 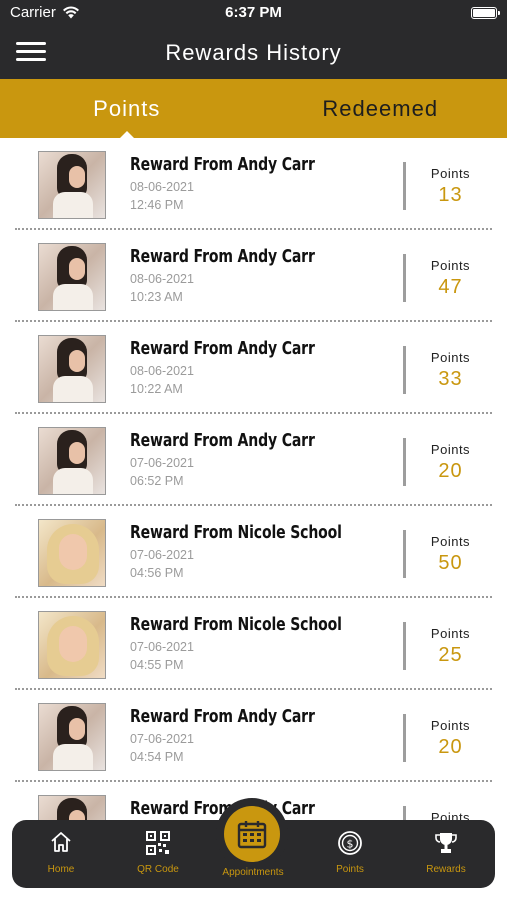 I want to click on coin-icon: $, so click(x=350, y=844).